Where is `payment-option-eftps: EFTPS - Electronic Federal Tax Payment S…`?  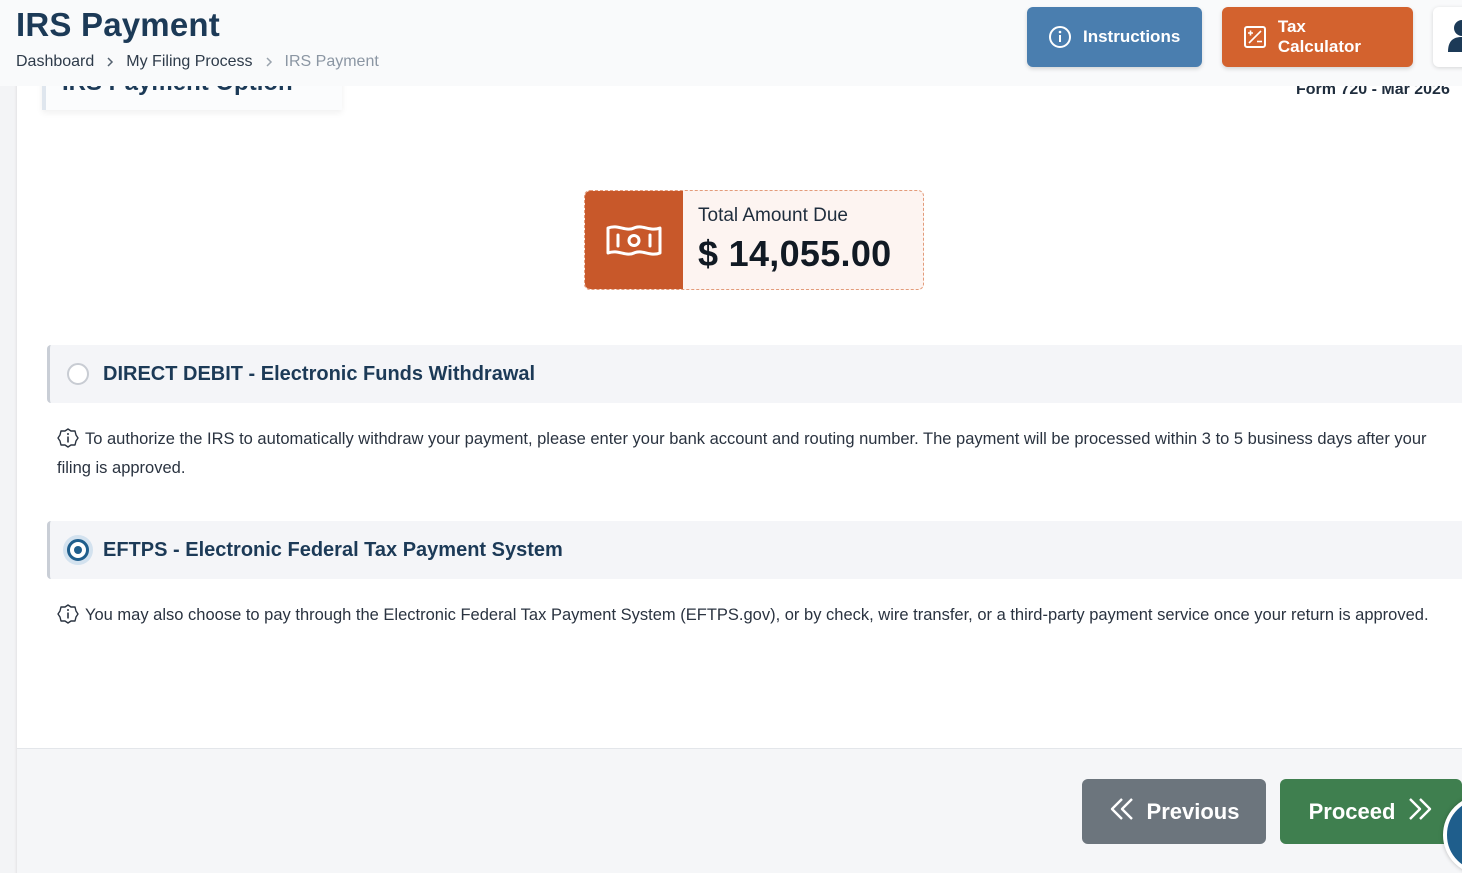
payment-option-eftps: EFTPS - Electronic Federal Tax Payment S… is located at coordinates (754, 550).